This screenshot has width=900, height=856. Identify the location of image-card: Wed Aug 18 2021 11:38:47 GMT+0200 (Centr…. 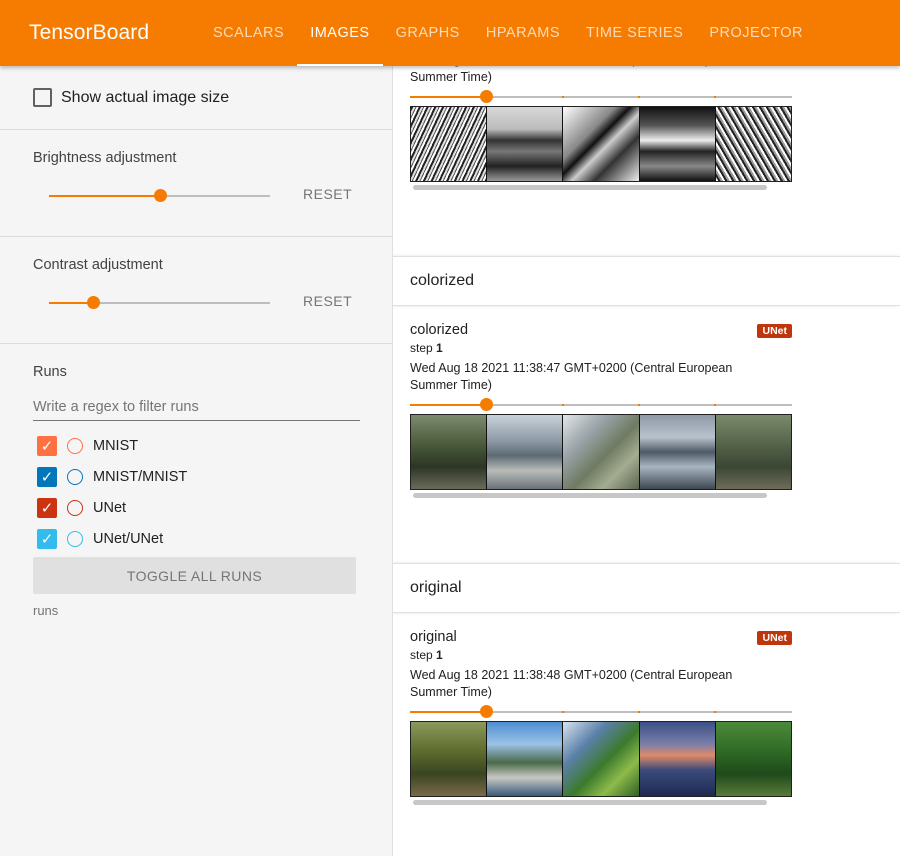
(601, 129).